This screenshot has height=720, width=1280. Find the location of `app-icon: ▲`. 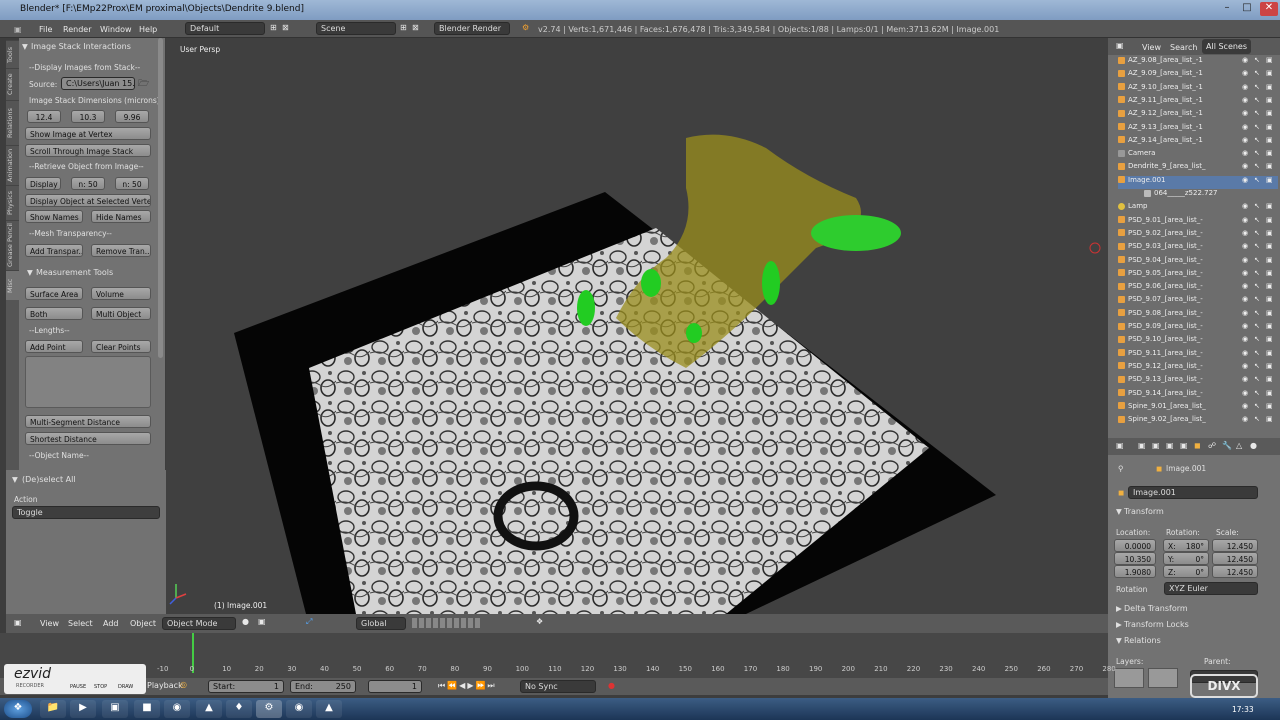

app-icon: ▲ is located at coordinates (209, 709).